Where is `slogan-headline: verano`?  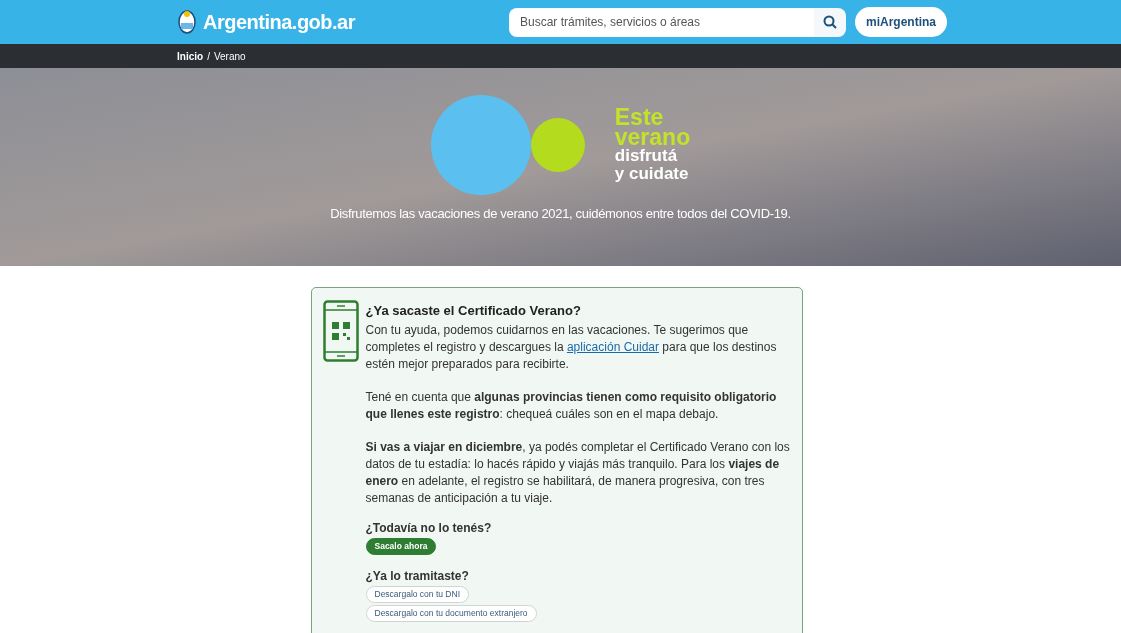 slogan-headline: verano is located at coordinates (652, 137).